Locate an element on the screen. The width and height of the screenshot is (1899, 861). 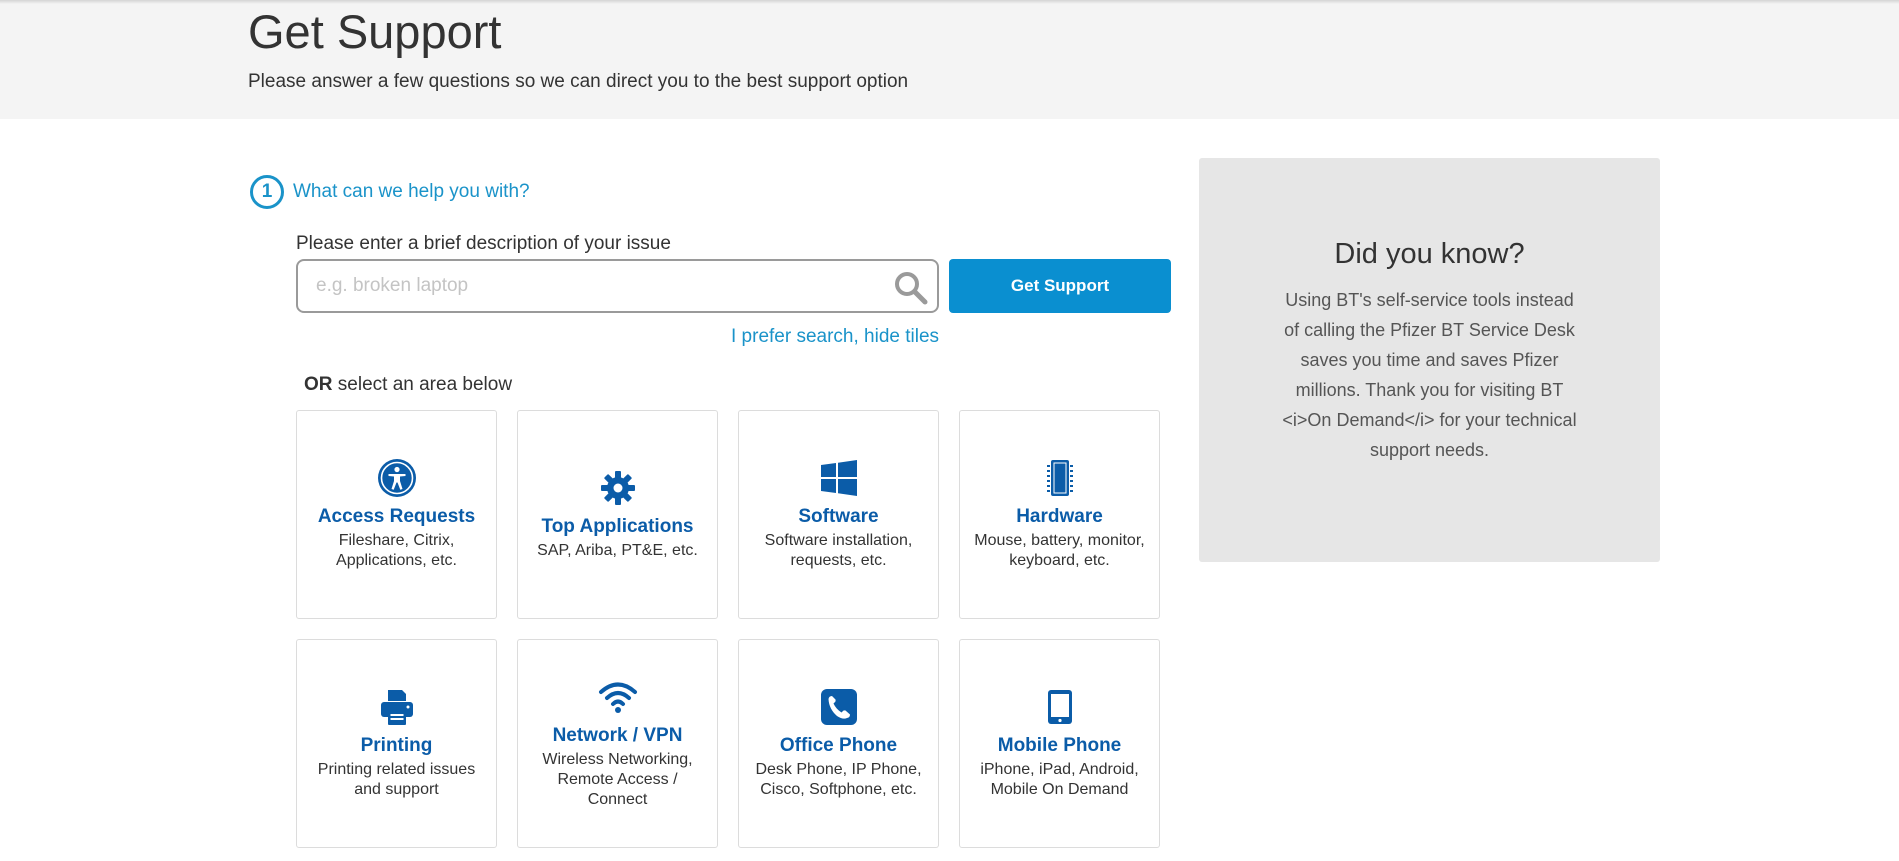
tile-title: Network / VPN is located at coordinates (617, 735).